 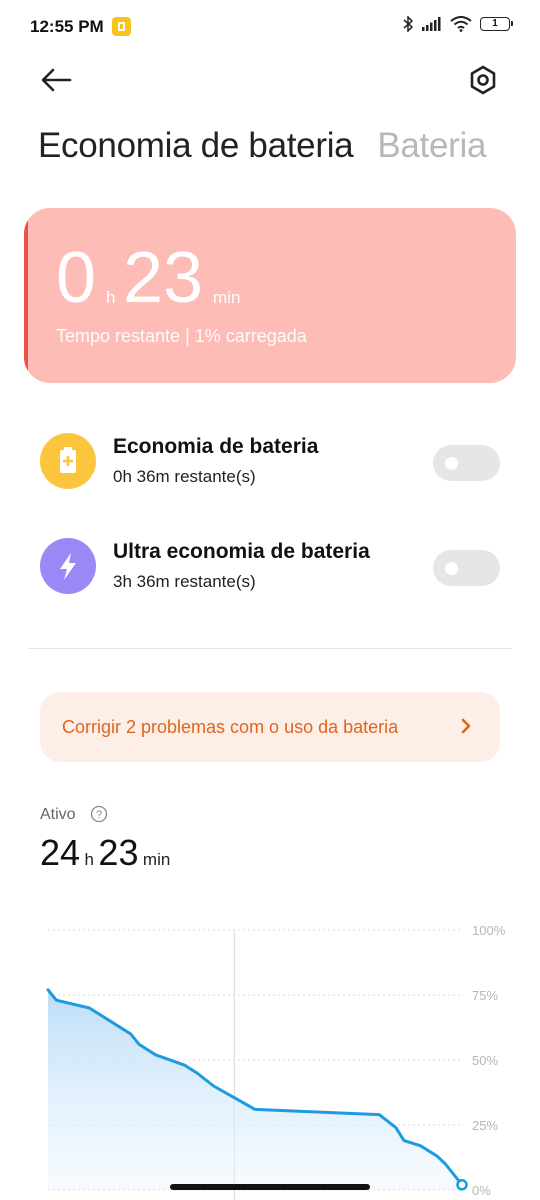 I want to click on status-icons: 1, so click(x=458, y=24).